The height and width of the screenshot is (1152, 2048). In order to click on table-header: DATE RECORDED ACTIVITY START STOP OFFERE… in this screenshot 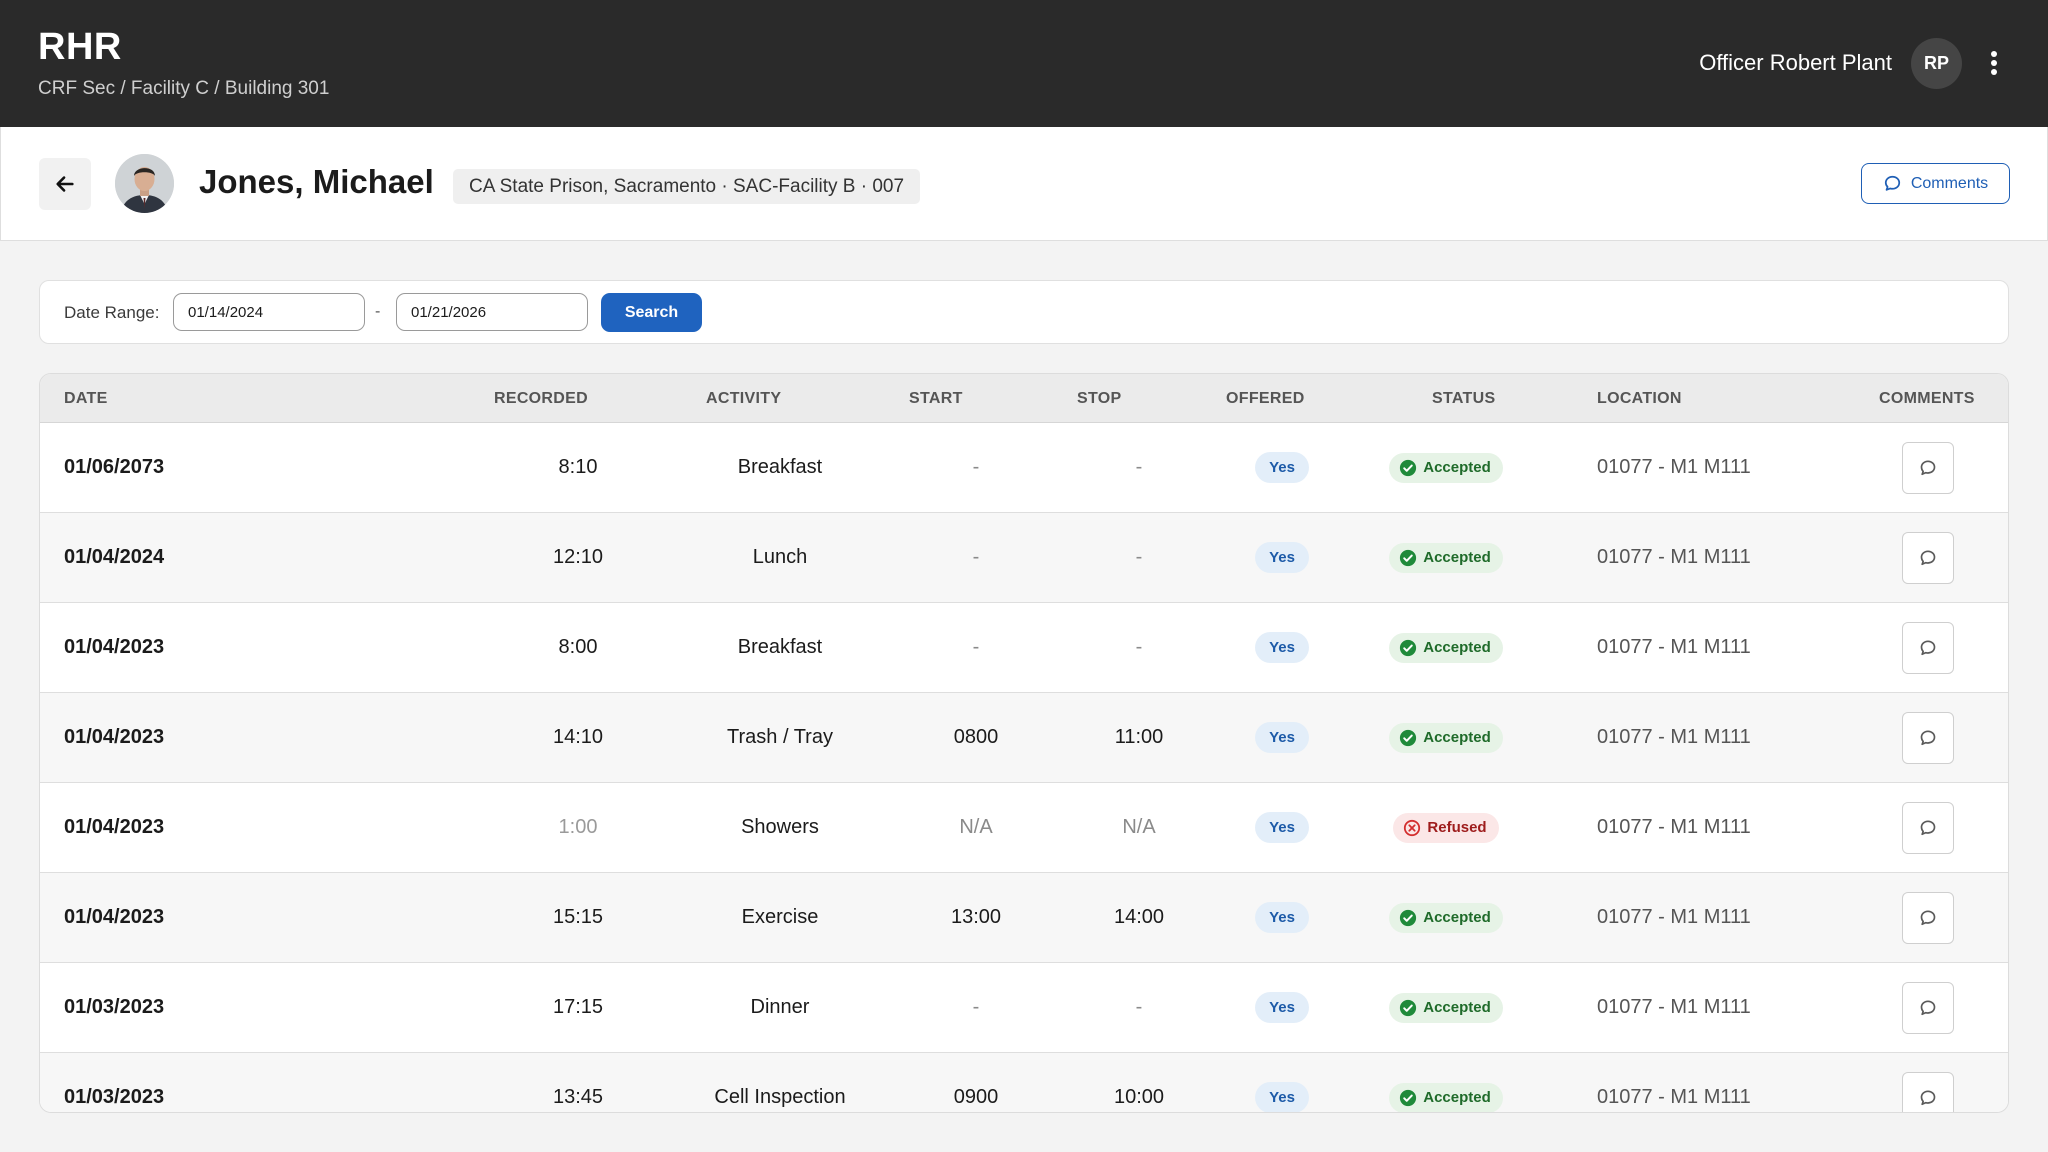, I will do `click(1024, 398)`.